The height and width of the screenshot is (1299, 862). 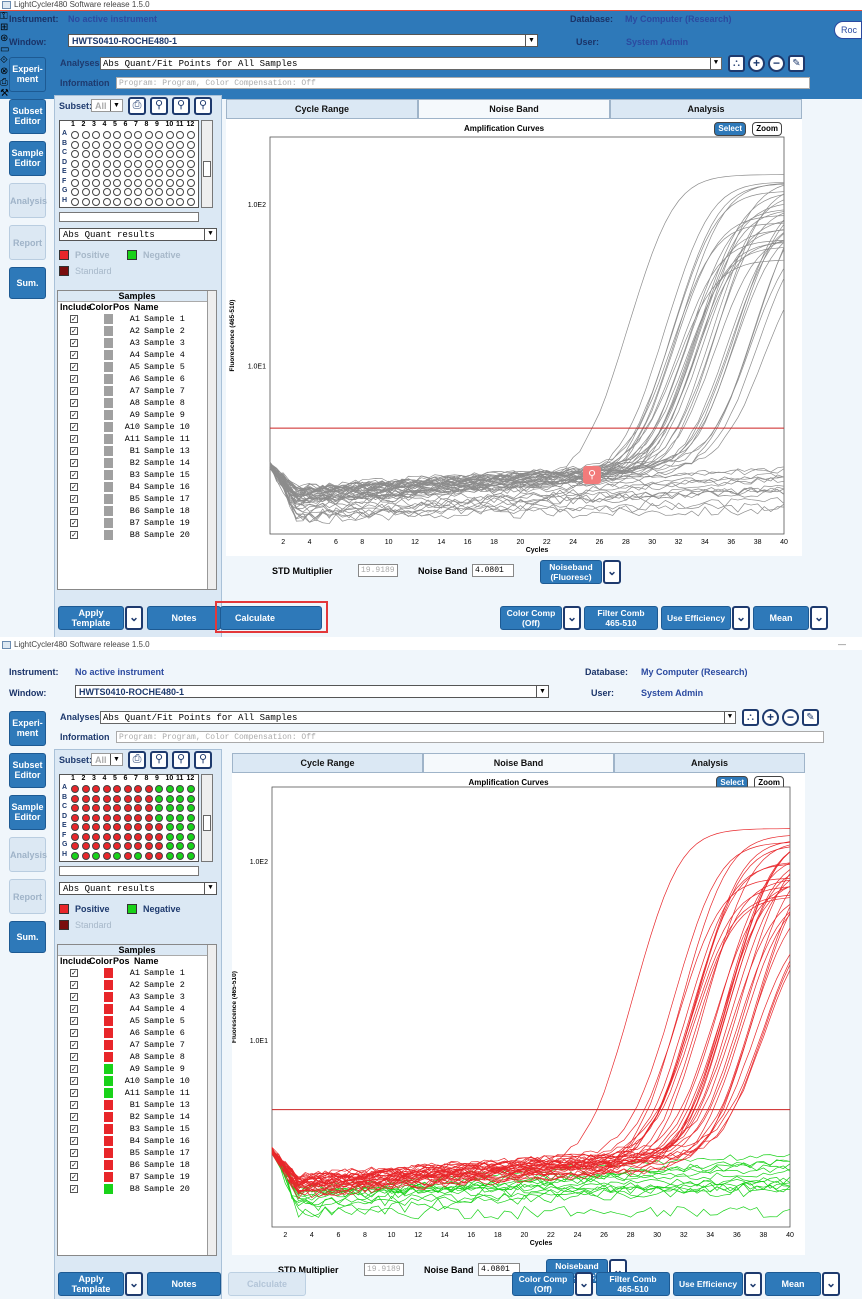 I want to click on chevron-down-icon: ⌄, so click(x=134, y=618).